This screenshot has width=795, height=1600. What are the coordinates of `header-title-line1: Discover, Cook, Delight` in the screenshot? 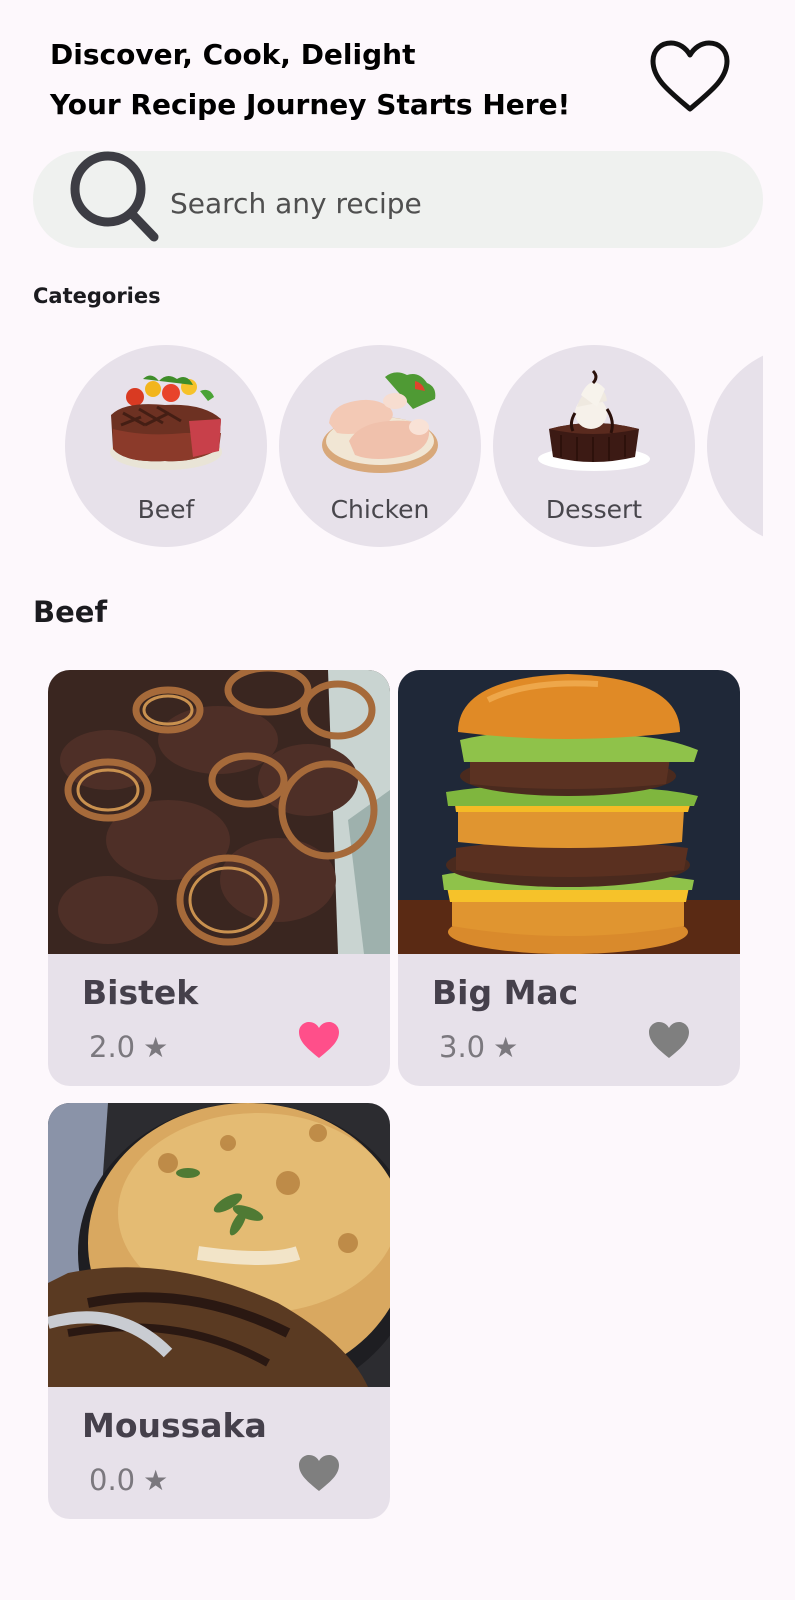 It's located at (233, 54).